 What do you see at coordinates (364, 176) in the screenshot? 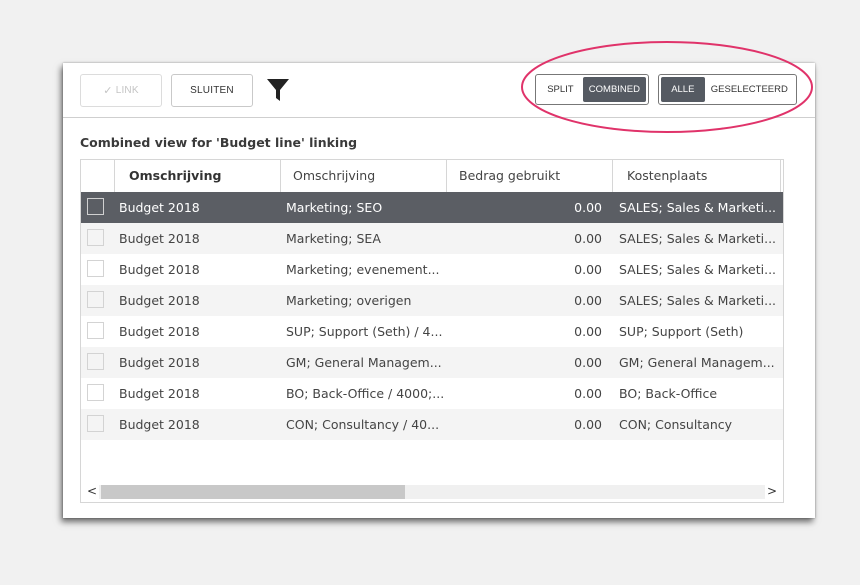
I see `column-header-description: Omschrijving` at bounding box center [364, 176].